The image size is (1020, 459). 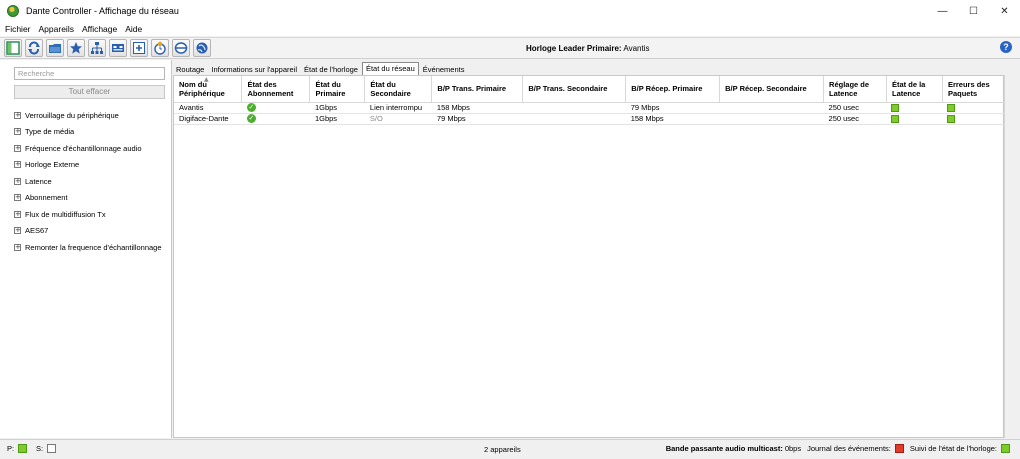 I want to click on tab-events: Événements, so click(x=444, y=69).